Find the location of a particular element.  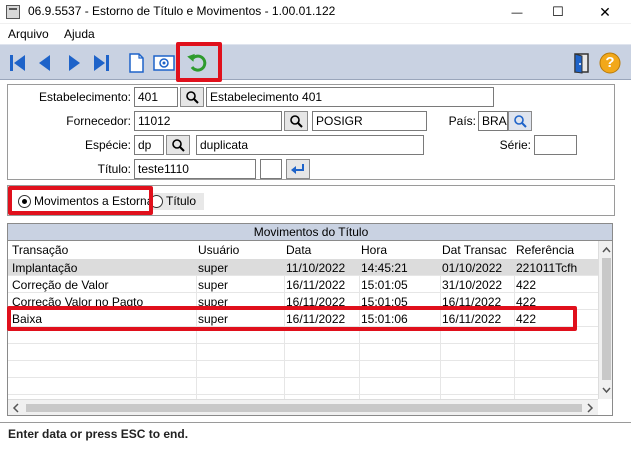

col-referencia: Referência is located at coordinates (545, 250).